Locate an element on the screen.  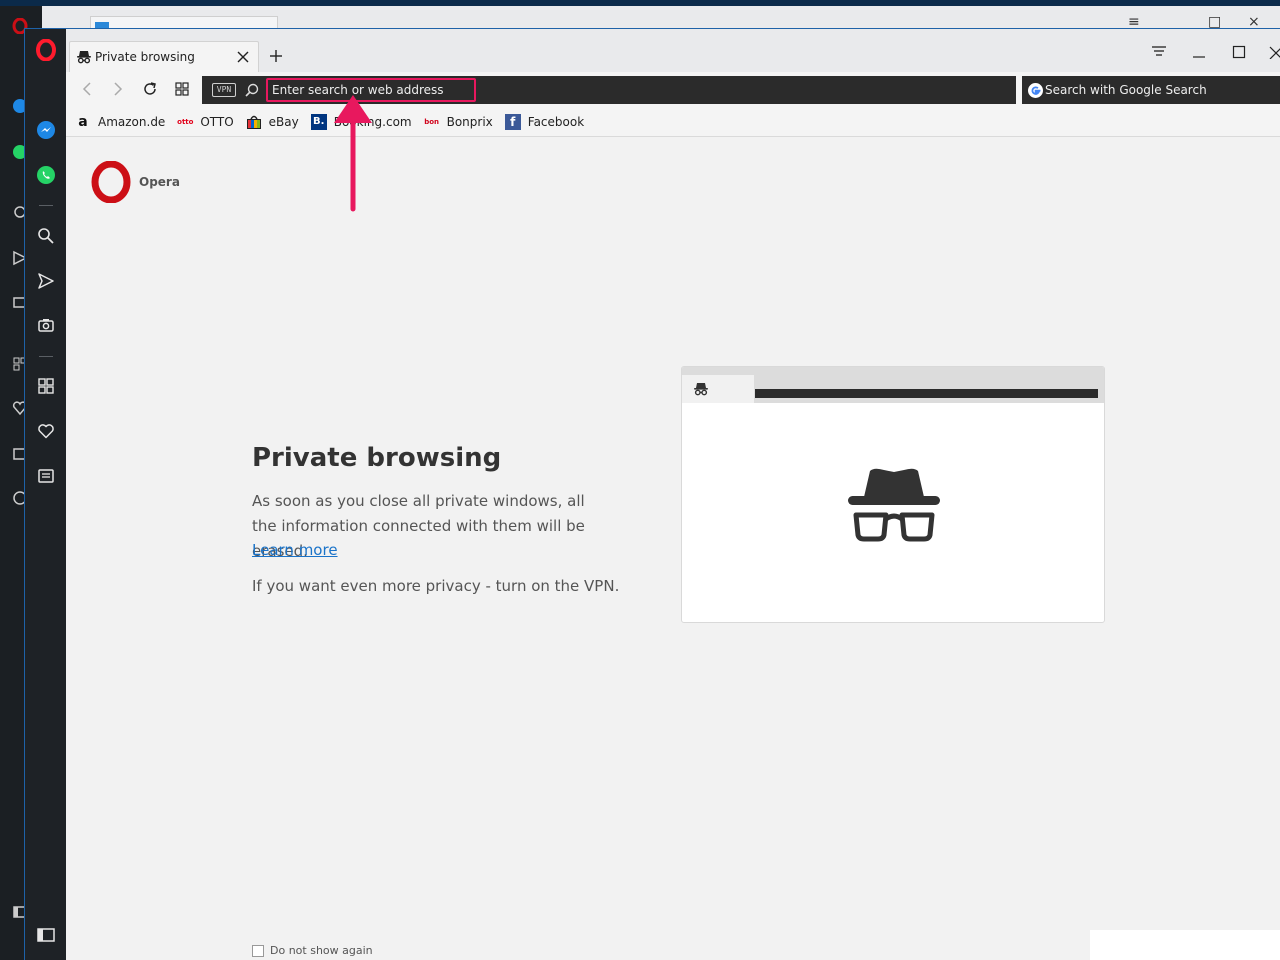
plus-icon is located at coordinates (276, 56).